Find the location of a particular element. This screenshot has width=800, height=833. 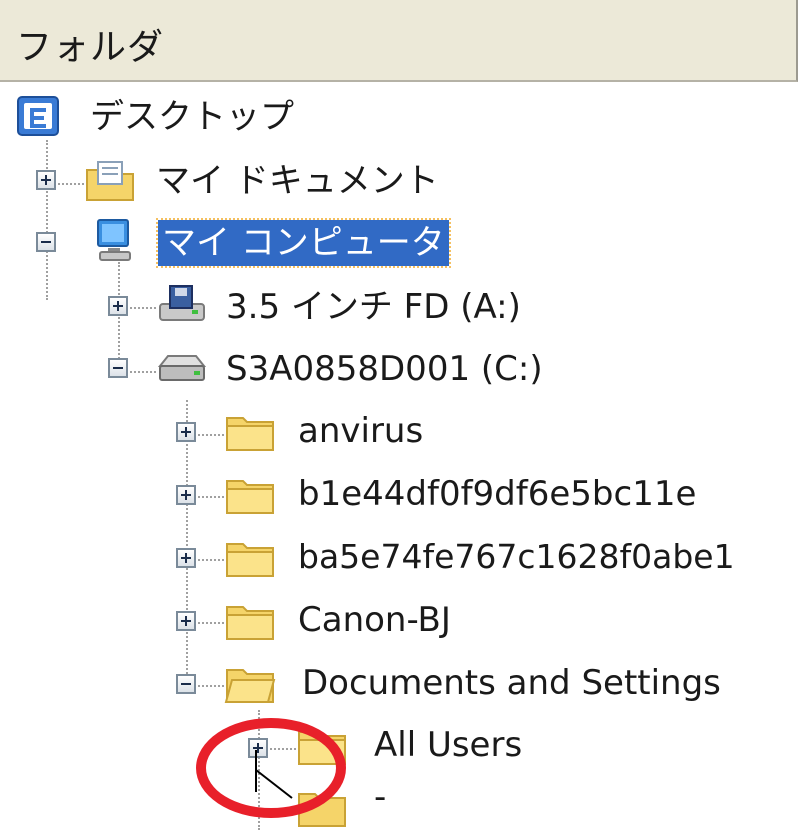

tree-item-label: S3A0858D001 (C:) is located at coordinates (384, 369).